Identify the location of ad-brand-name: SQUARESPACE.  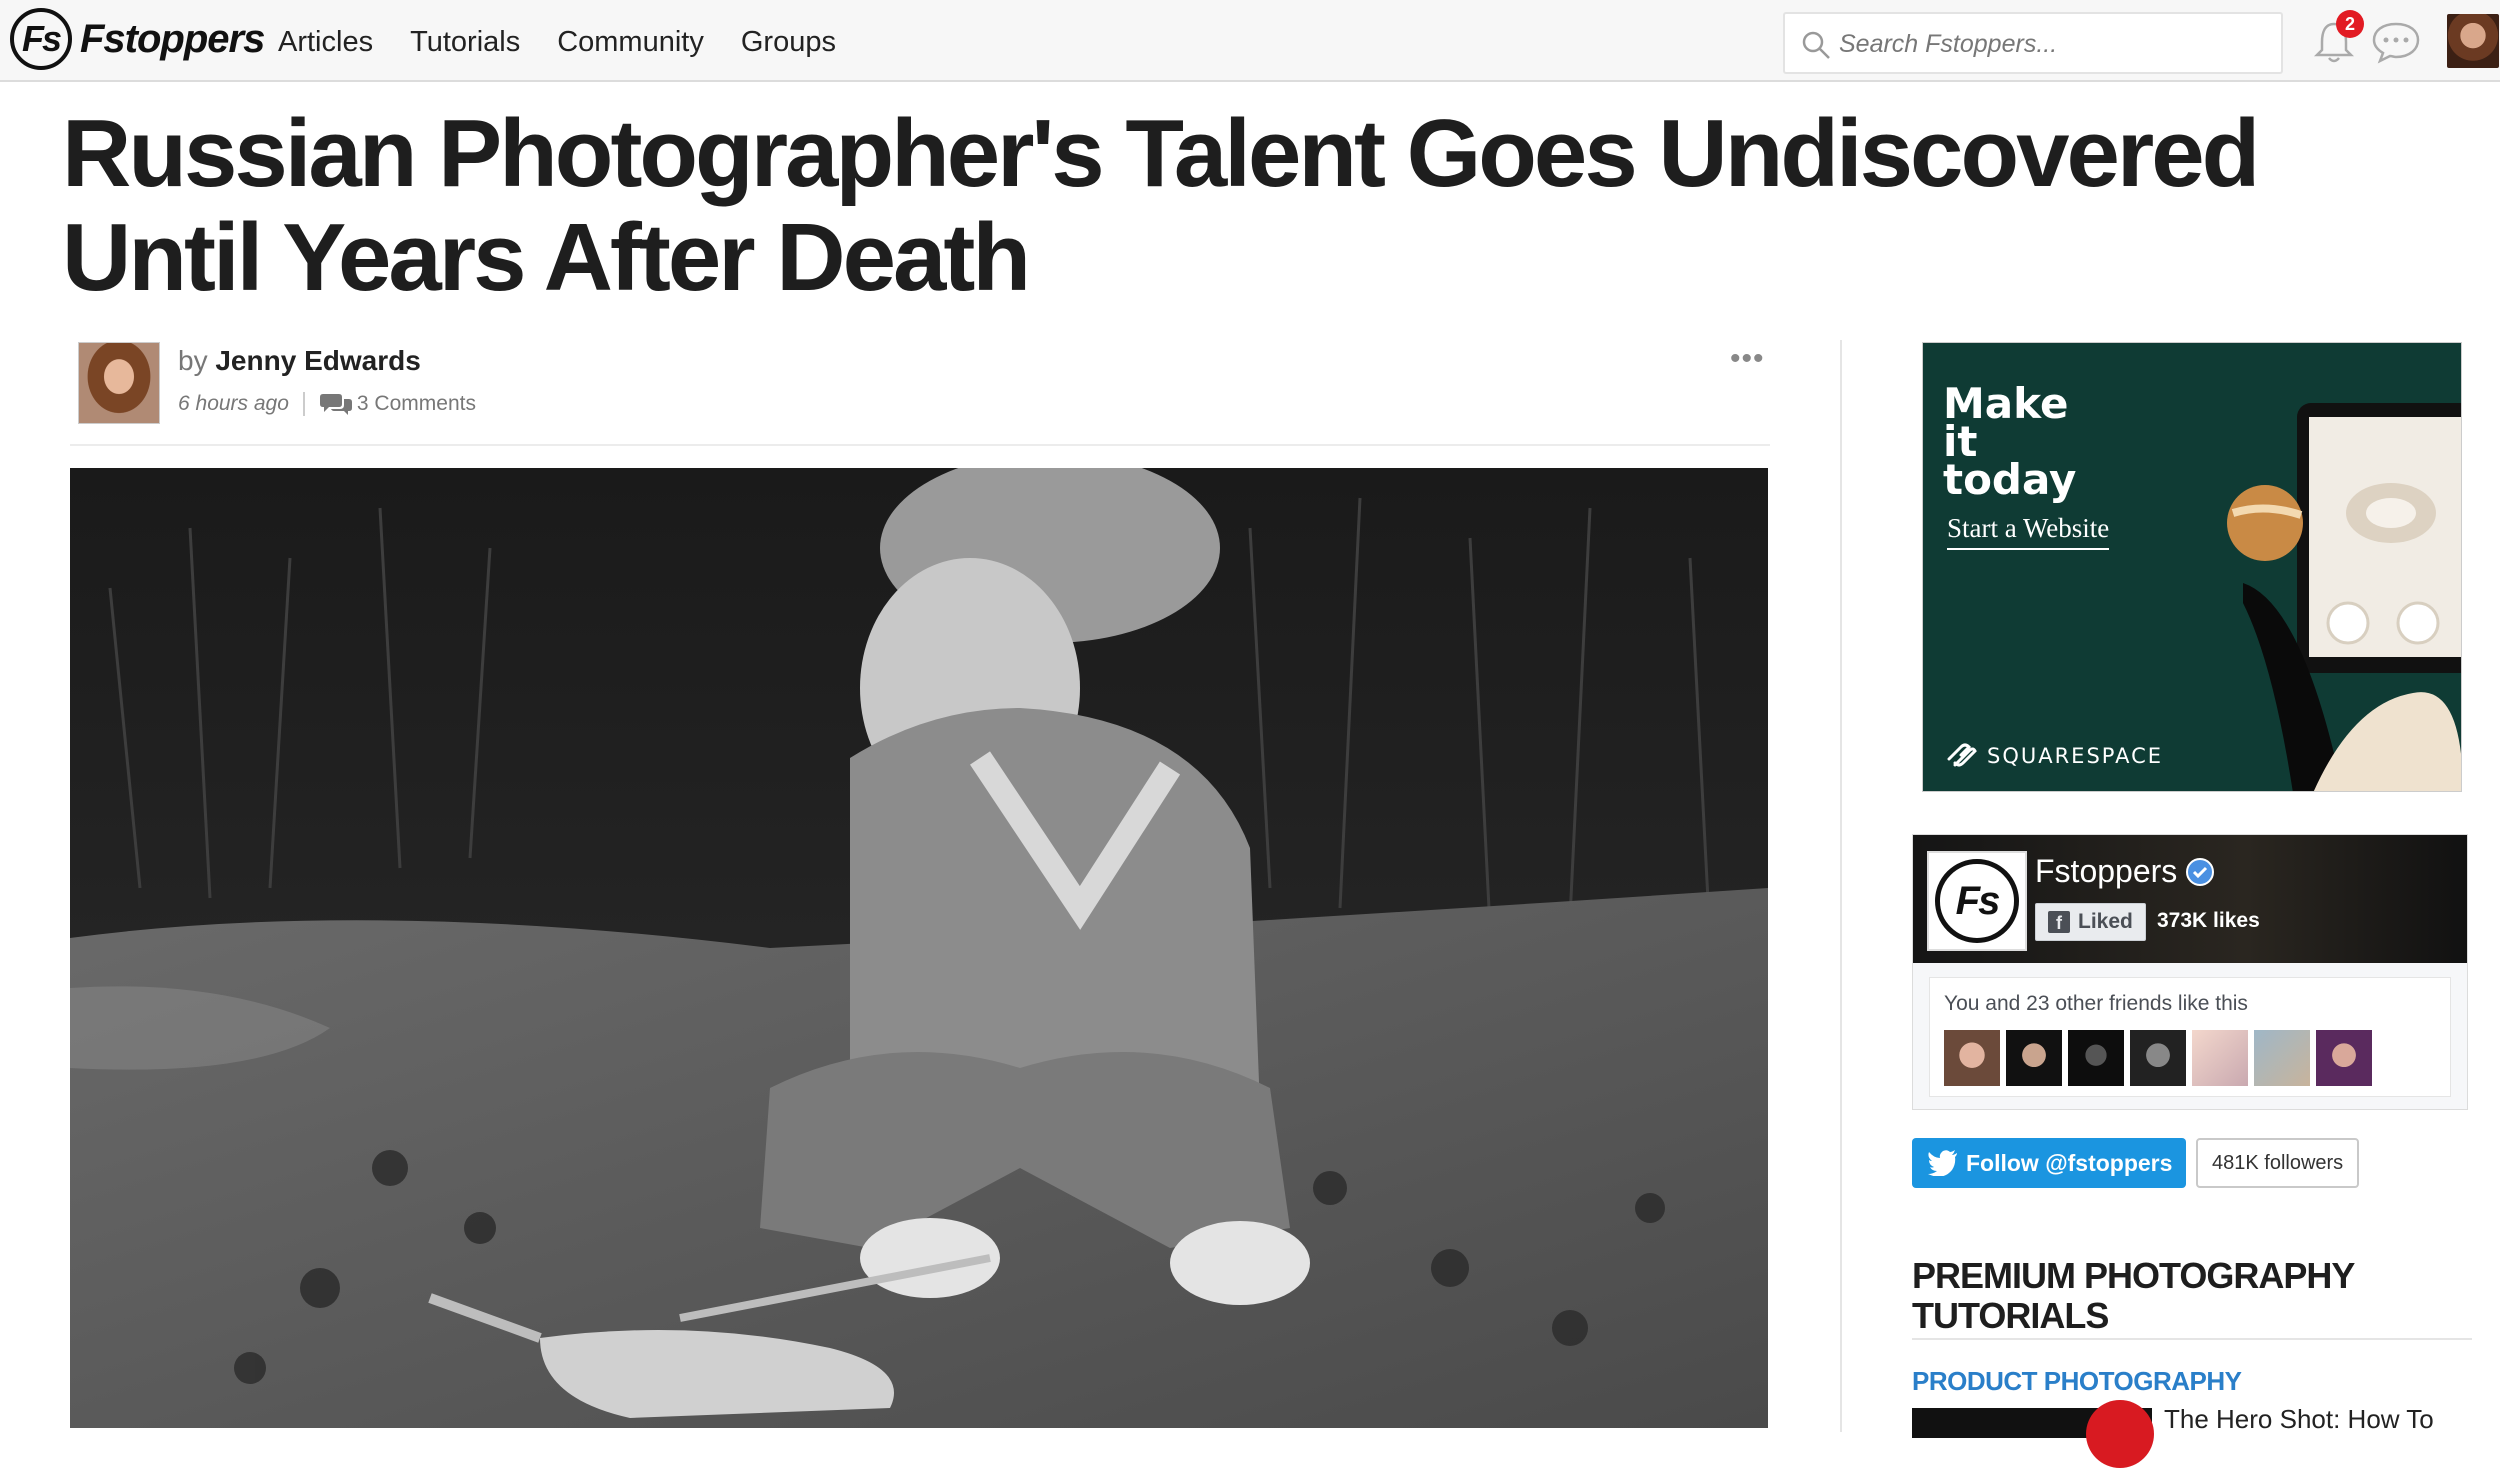
(2075, 756).